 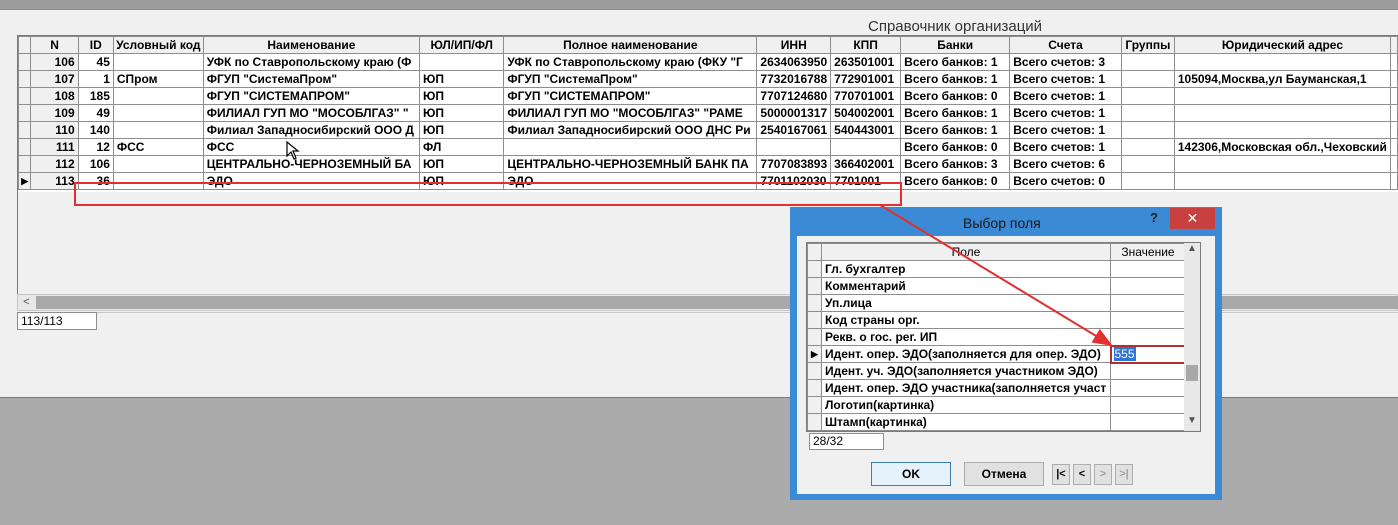 What do you see at coordinates (1065, 45) in the screenshot?
I see `column-header: Счета` at bounding box center [1065, 45].